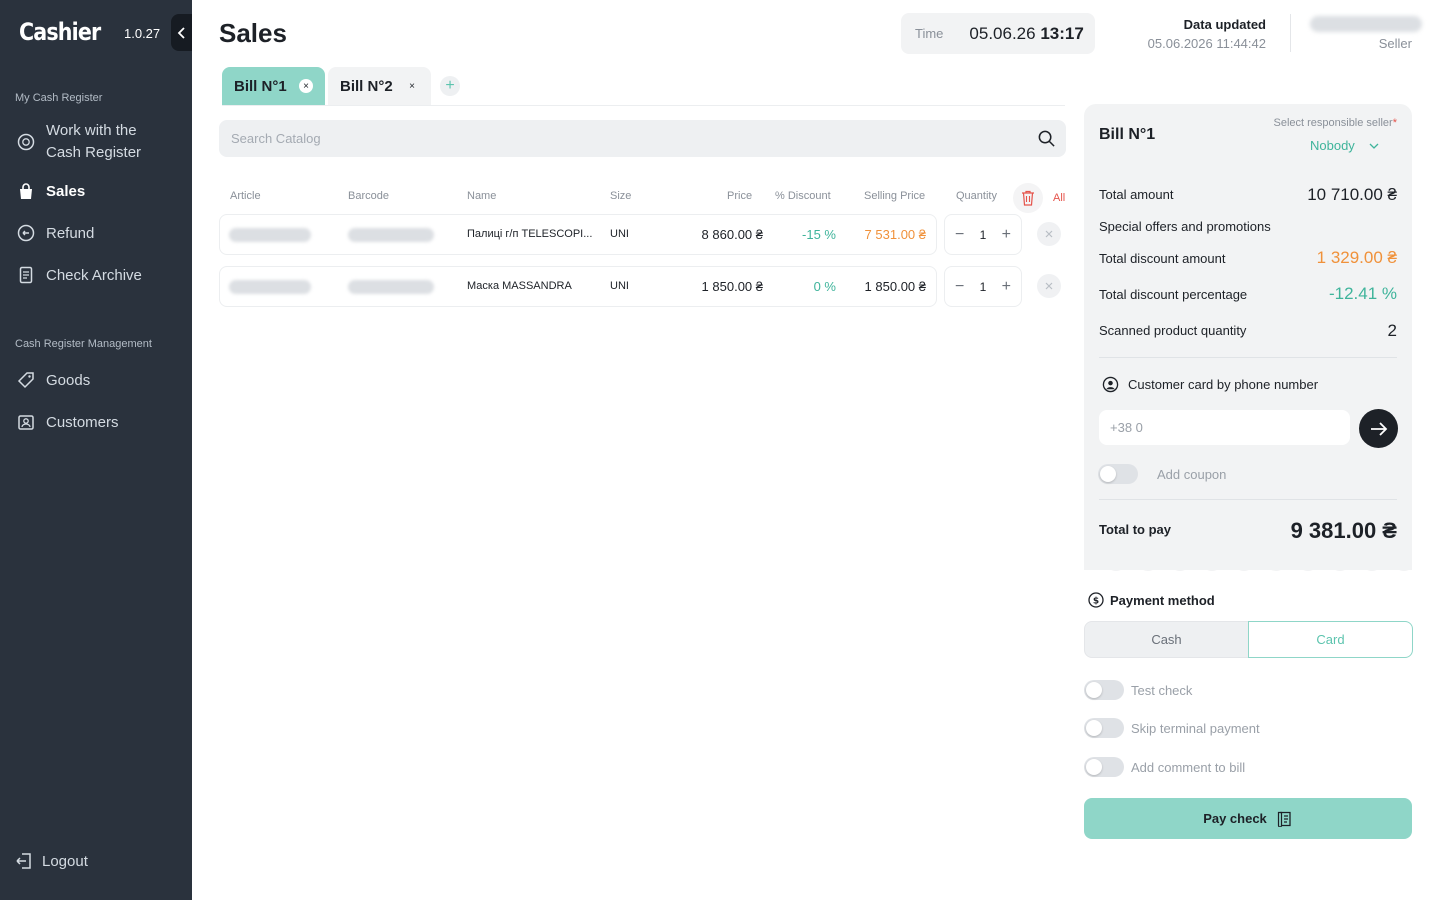 The image size is (1440, 900). I want to click on payment-card-button: Card, so click(1330, 639).